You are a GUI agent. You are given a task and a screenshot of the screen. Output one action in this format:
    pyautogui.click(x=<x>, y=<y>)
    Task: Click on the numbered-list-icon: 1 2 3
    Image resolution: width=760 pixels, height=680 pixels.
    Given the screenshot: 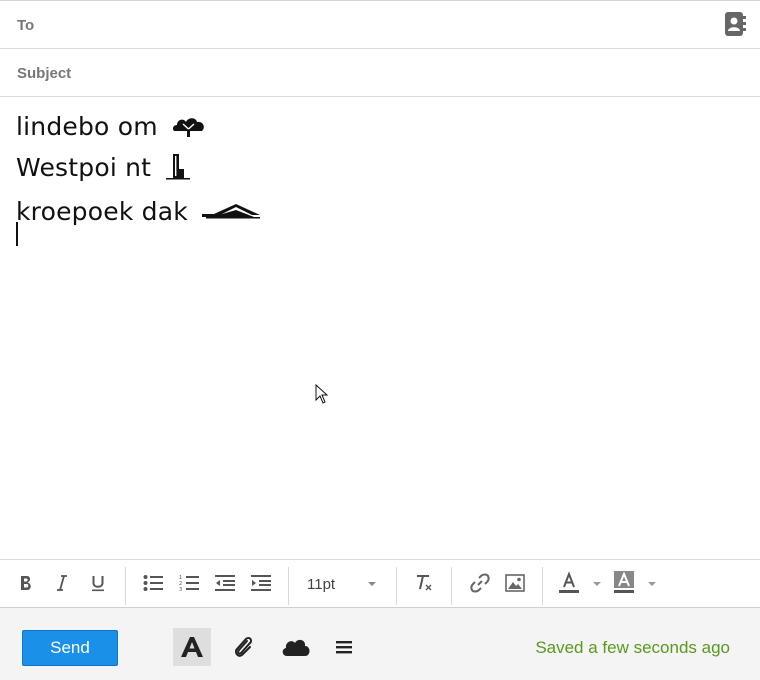 What is the action you would take?
    pyautogui.click(x=189, y=583)
    